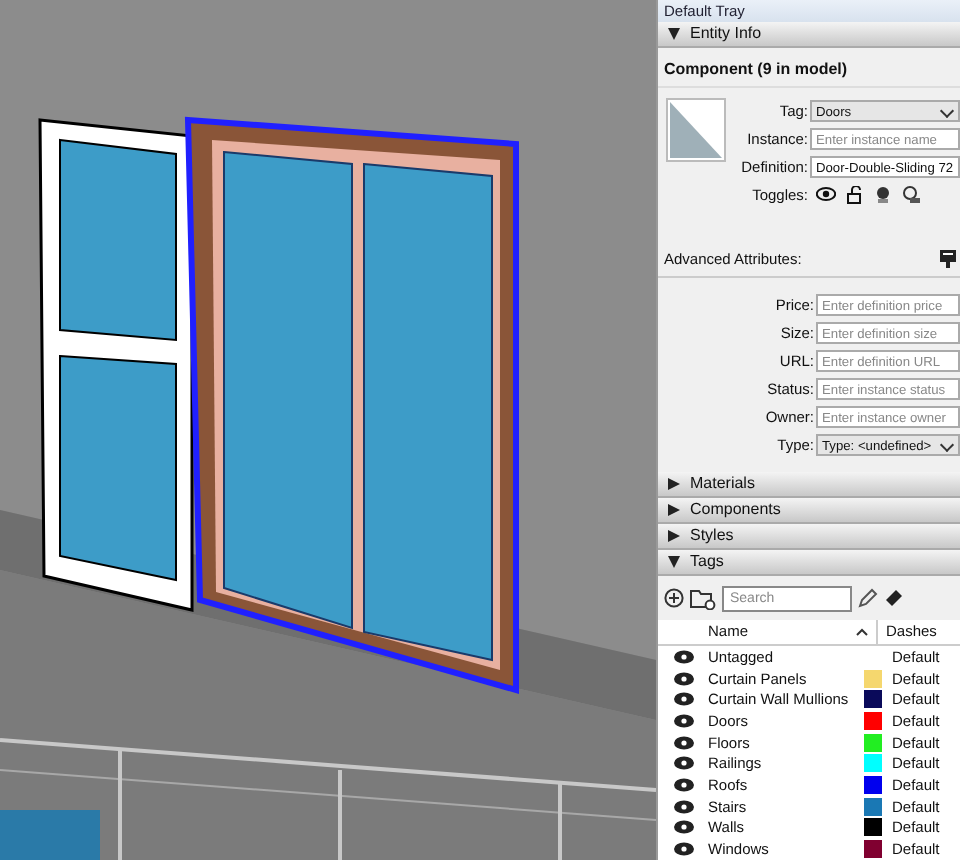  Describe the element at coordinates (948, 259) in the screenshot. I see `report-icon` at that location.